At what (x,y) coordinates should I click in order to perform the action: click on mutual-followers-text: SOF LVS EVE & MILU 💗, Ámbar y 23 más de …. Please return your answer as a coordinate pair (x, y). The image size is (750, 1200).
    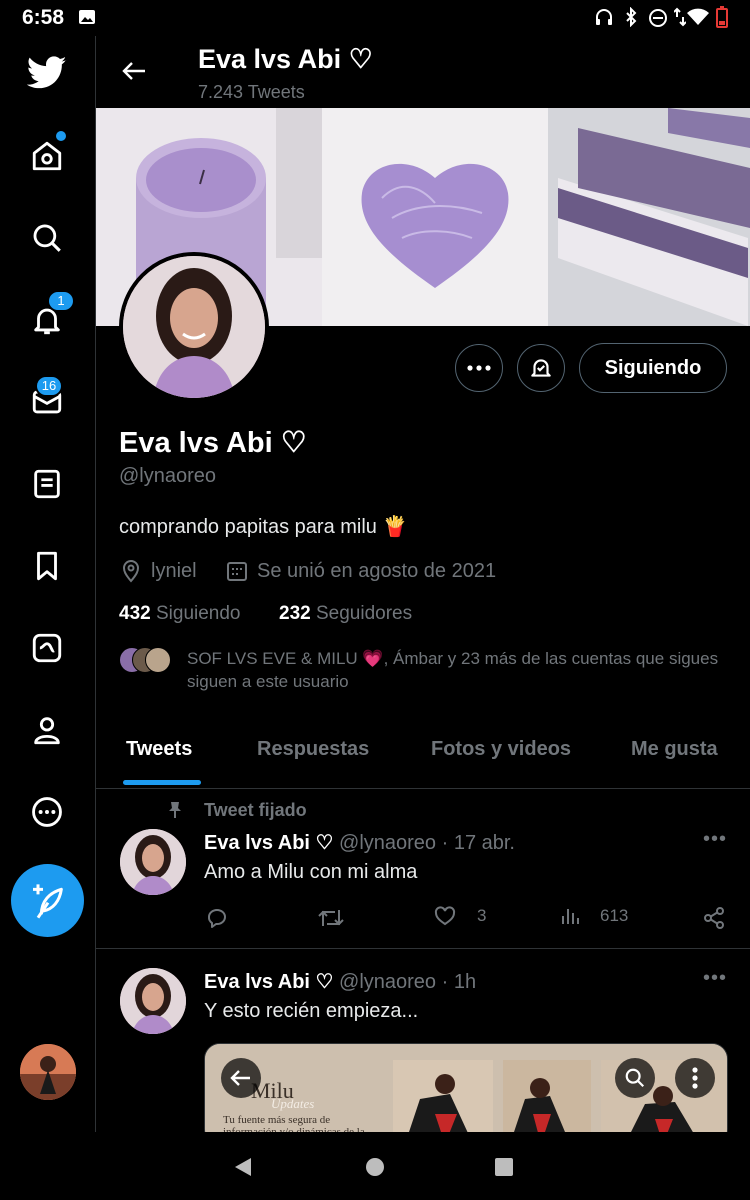
    Looking at the image, I should click on (457, 670).